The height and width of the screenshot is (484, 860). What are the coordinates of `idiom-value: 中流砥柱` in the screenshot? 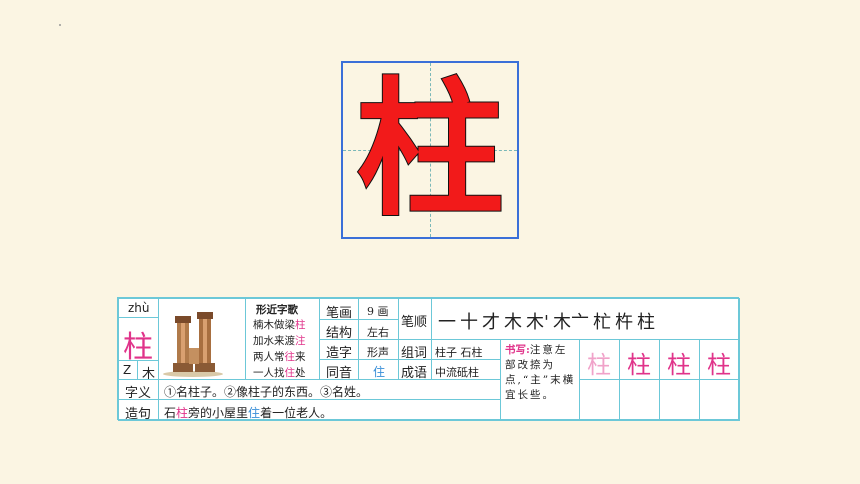 It's located at (457, 372).